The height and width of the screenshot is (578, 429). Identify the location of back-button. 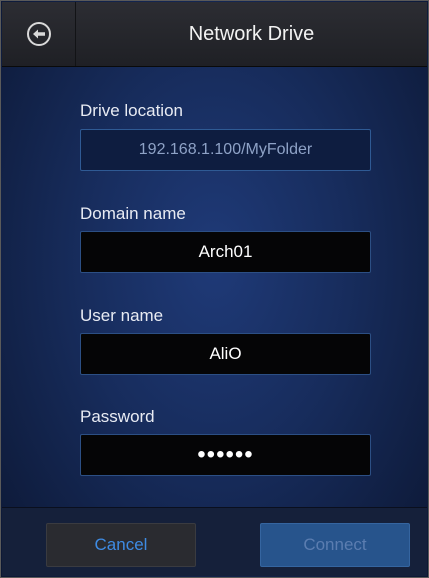
(39, 34).